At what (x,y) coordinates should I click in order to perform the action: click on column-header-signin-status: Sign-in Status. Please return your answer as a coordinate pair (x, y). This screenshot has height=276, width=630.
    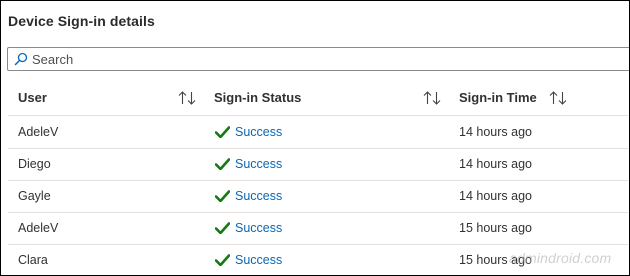
    Looking at the image, I should click on (257, 97).